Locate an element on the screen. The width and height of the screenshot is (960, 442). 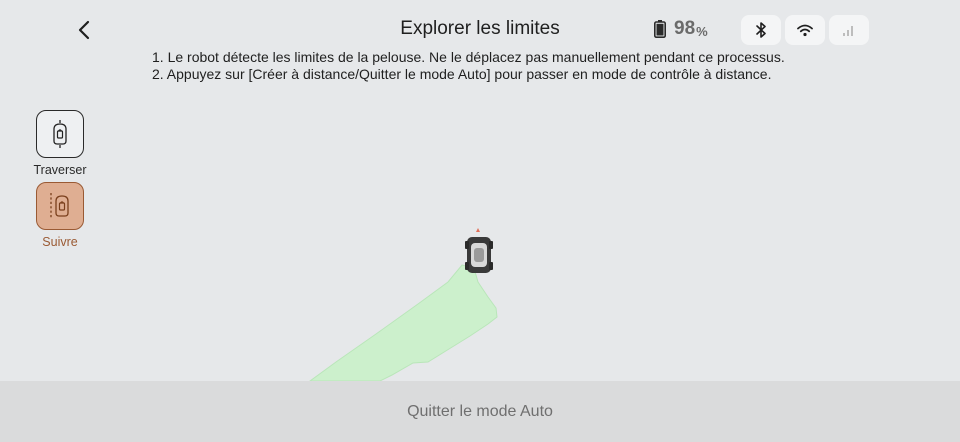
cellular-signal-icon is located at coordinates (848, 31).